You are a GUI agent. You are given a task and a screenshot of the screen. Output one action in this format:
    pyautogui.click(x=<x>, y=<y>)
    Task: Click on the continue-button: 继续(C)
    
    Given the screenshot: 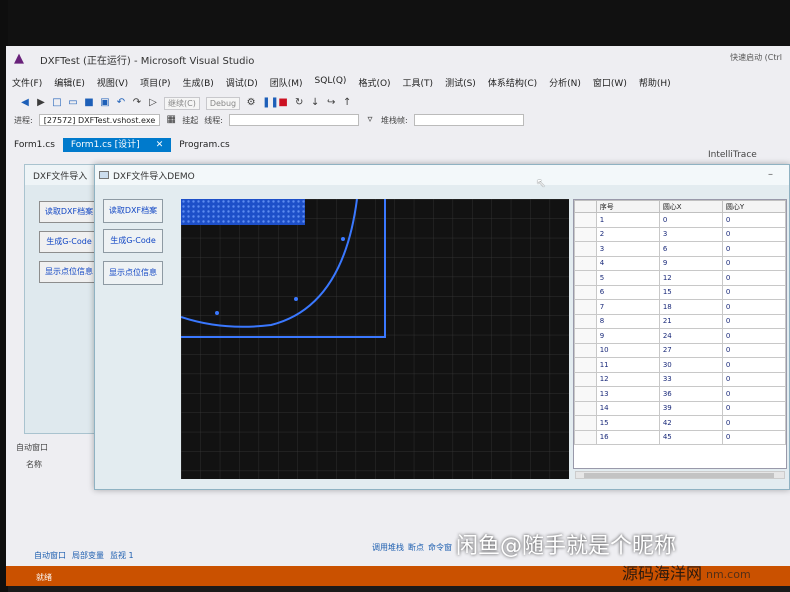 What is the action you would take?
    pyautogui.click(x=182, y=103)
    